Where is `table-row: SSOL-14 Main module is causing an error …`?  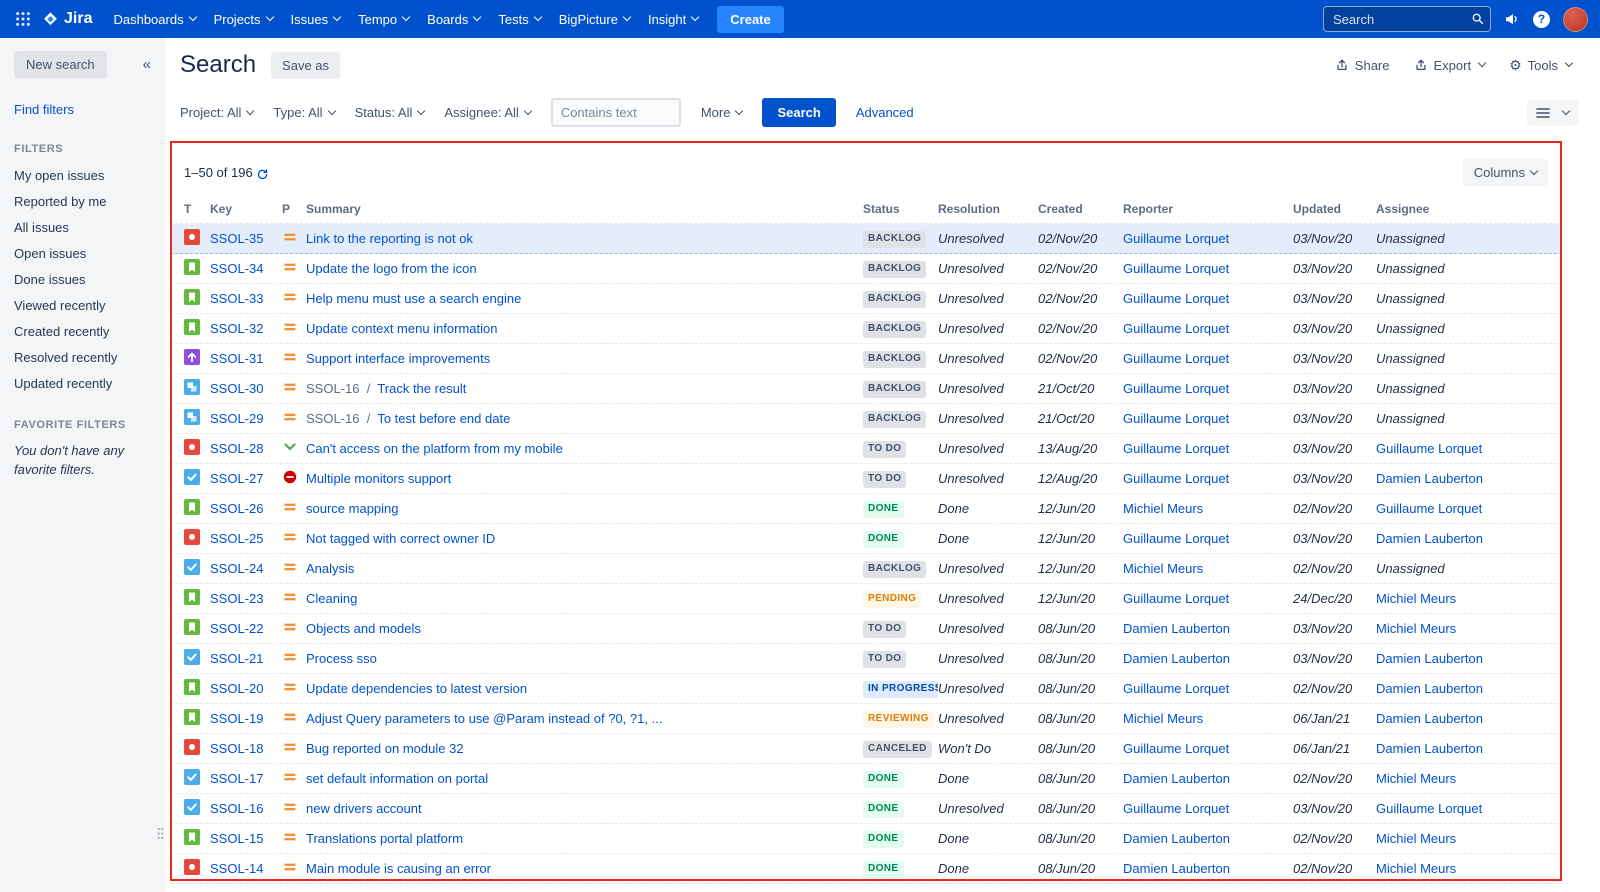 table-row: SSOL-14 Main module is causing an error … is located at coordinates (866, 869).